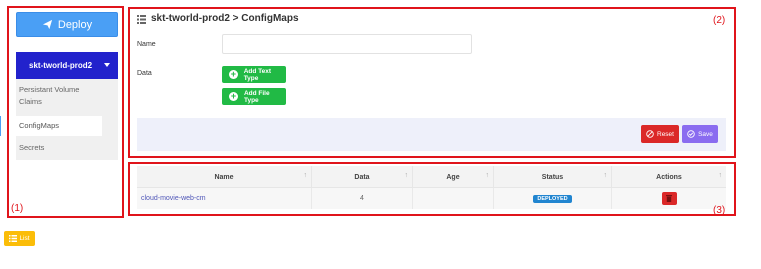 The width and height of the screenshot is (761, 269). I want to click on list-label: List, so click(24, 238).